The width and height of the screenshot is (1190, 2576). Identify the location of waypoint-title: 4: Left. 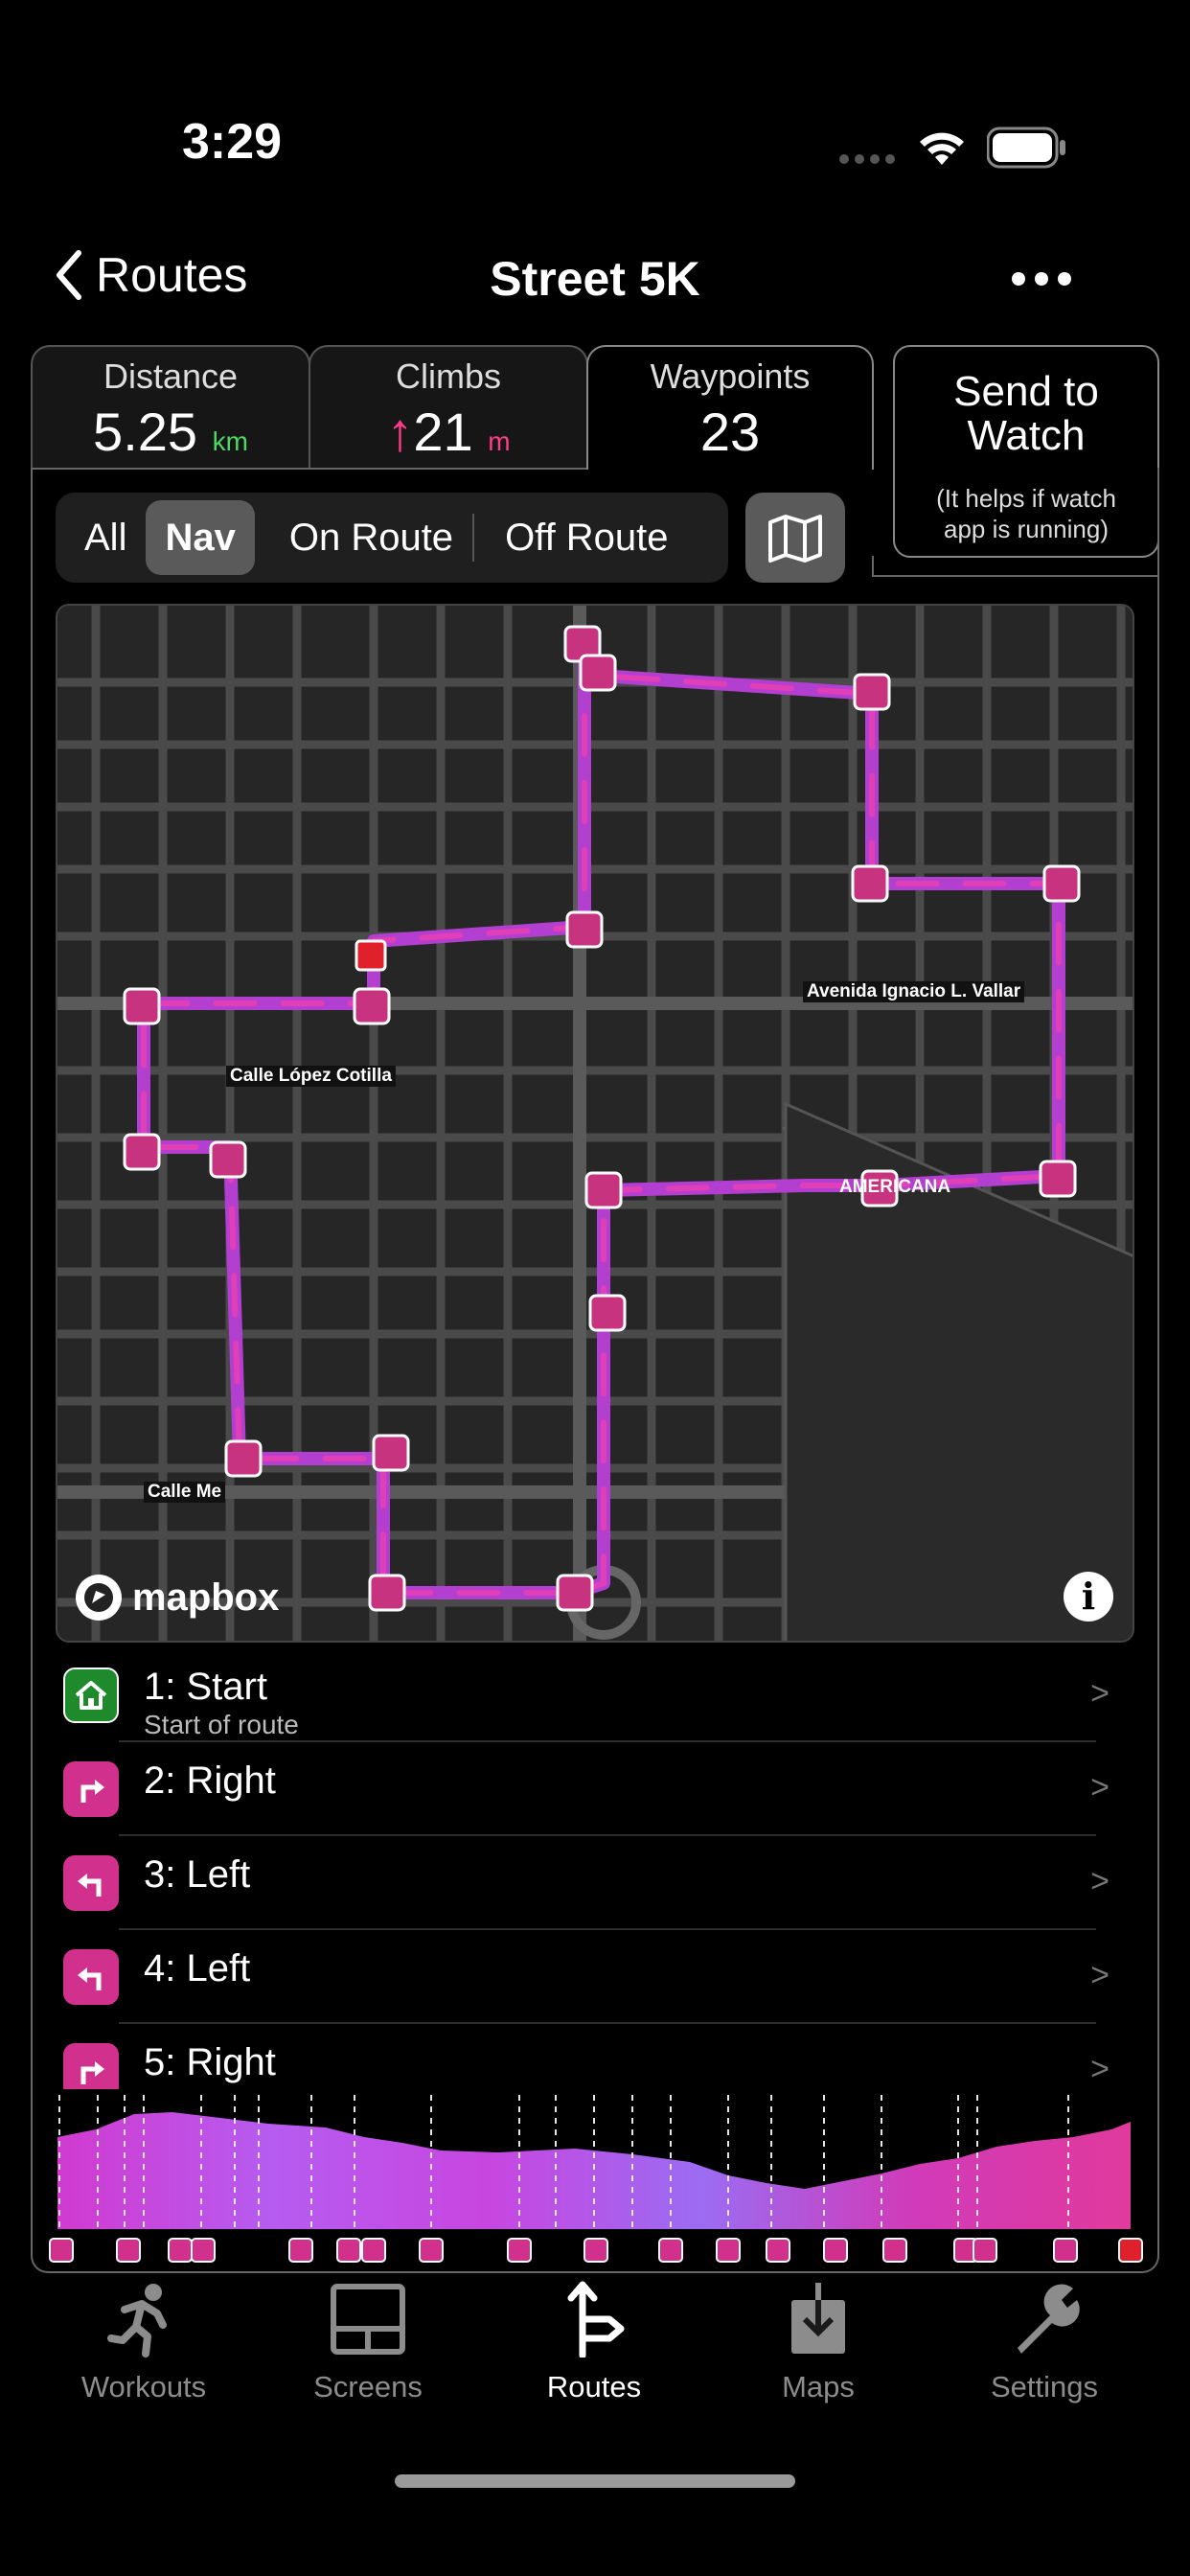
(198, 1968).